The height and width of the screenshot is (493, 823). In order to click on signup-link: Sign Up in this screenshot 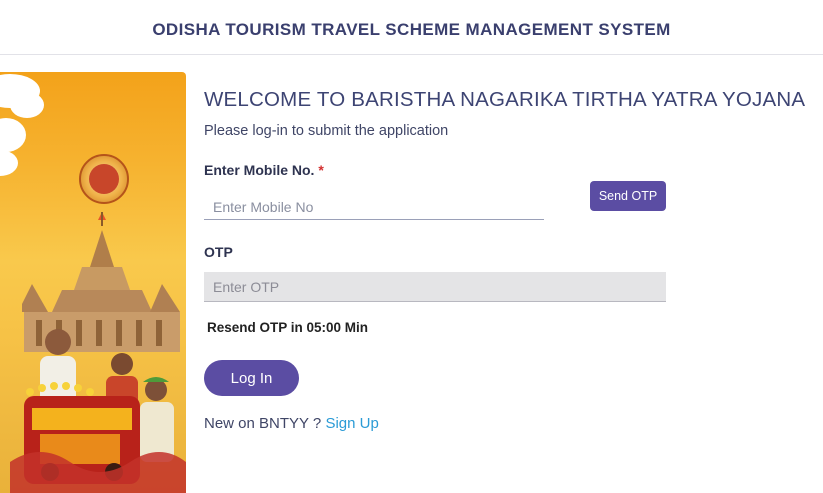, I will do `click(351, 423)`.